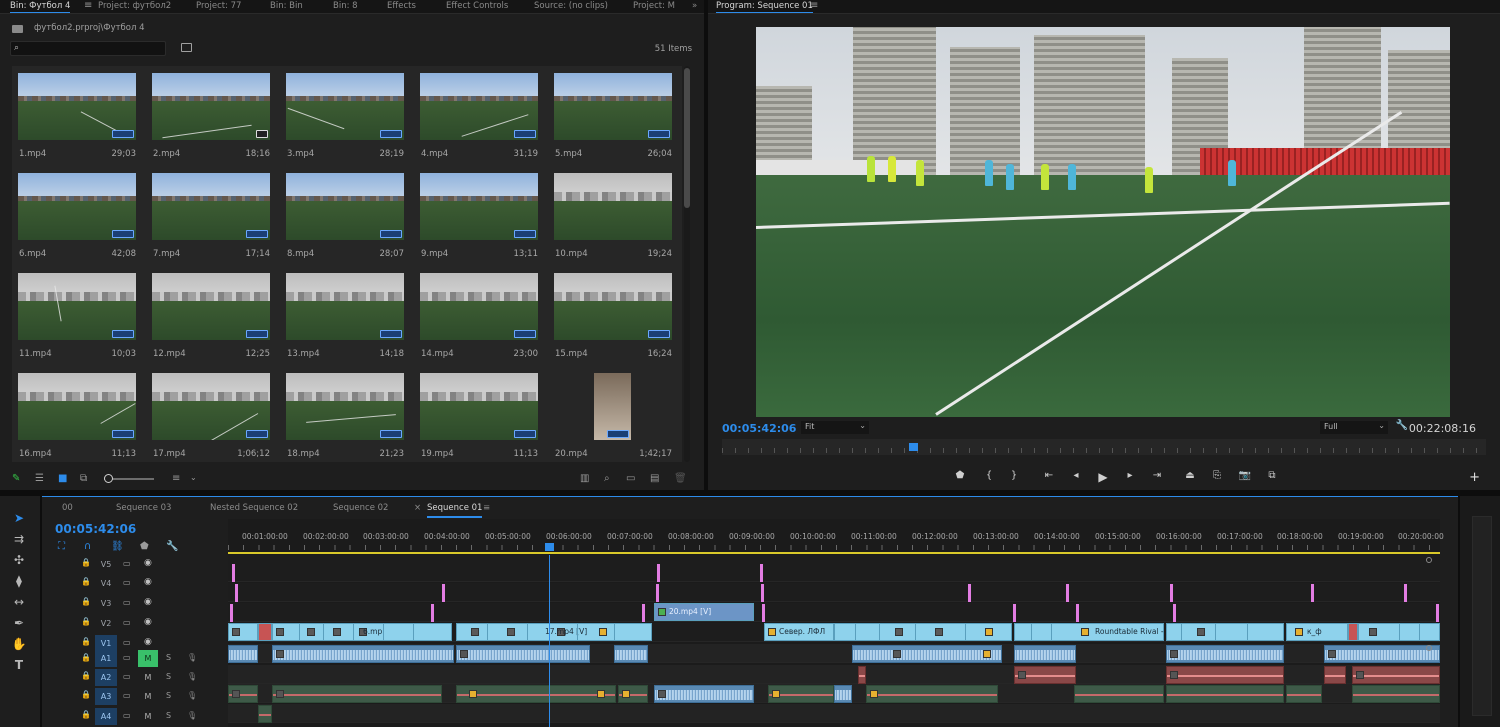 The height and width of the screenshot is (727, 1500). What do you see at coordinates (19, 645) in the screenshot?
I see `hand-tool-icon: ✋` at bounding box center [19, 645].